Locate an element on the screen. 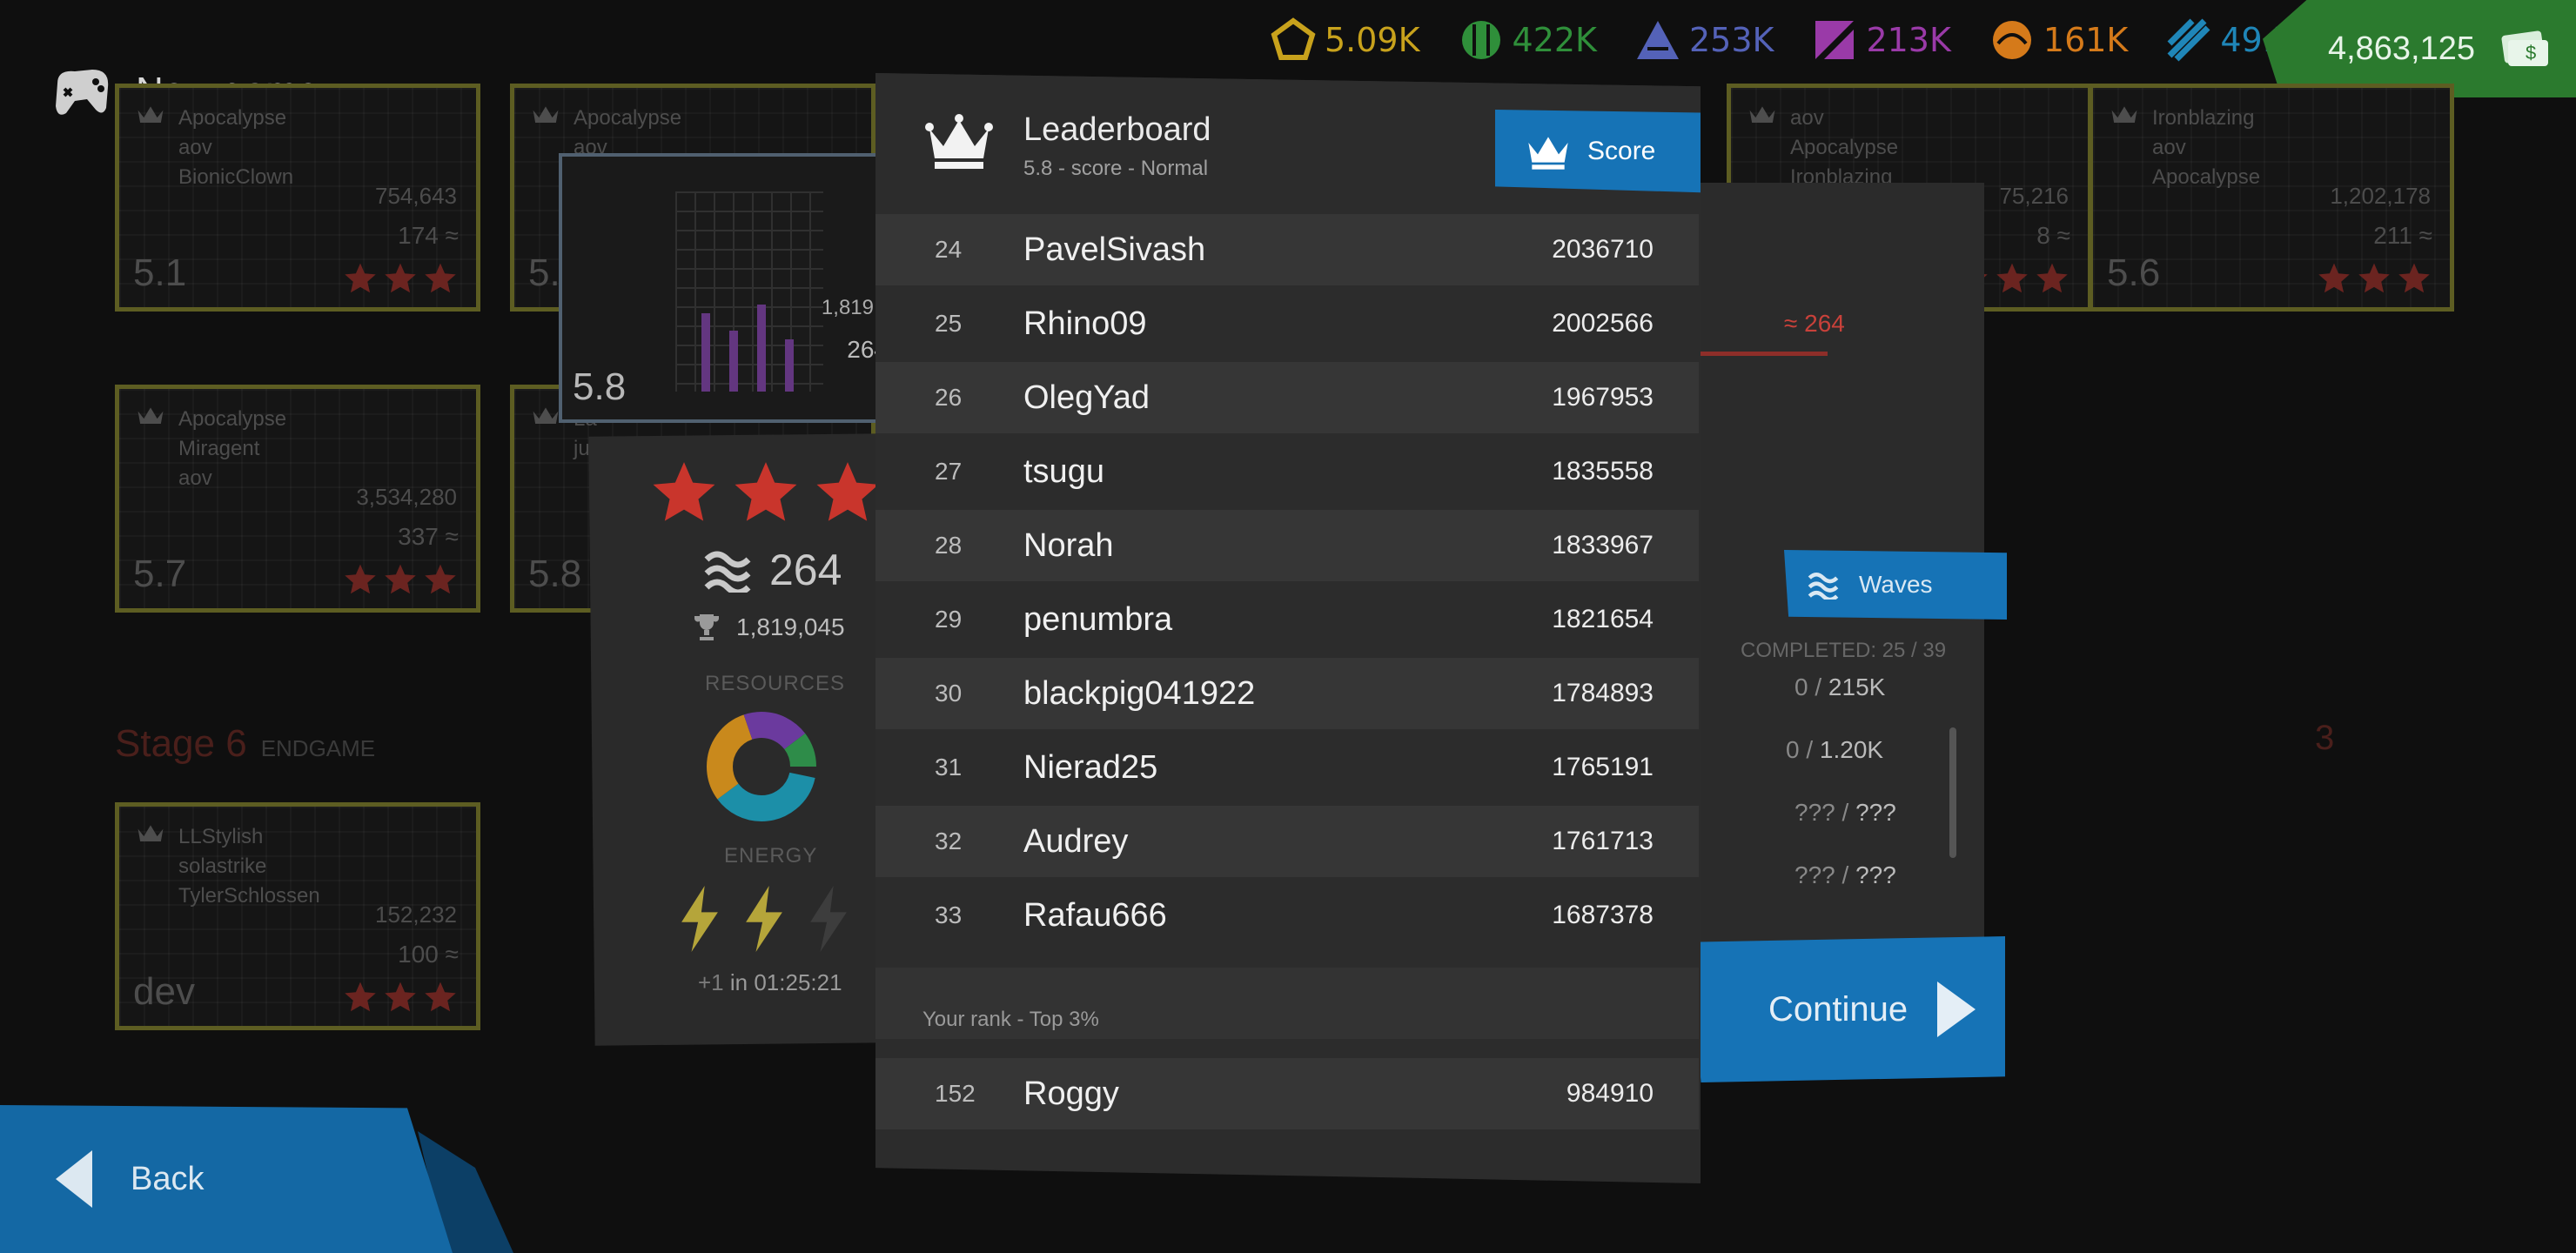  player-name: Roggy is located at coordinates (1071, 1093).